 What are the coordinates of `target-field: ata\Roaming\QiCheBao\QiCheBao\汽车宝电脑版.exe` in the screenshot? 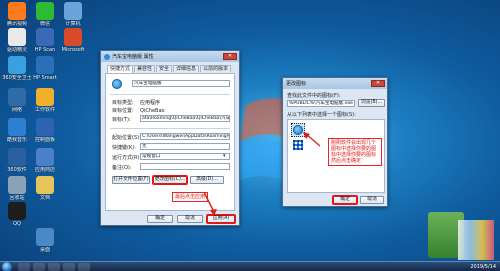 It's located at (185, 118).